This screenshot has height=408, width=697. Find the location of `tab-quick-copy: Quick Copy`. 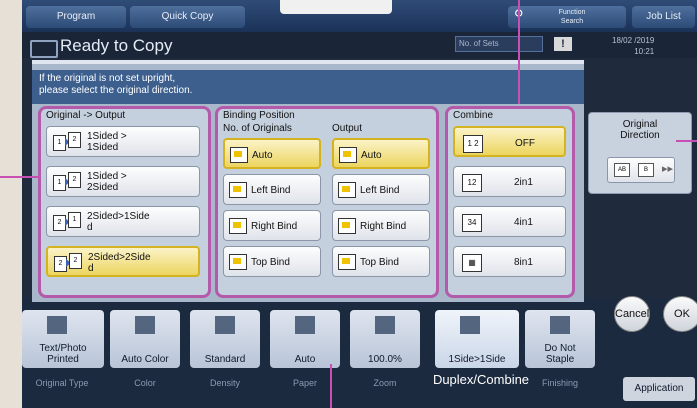

tab-quick-copy: Quick Copy is located at coordinates (187, 17).